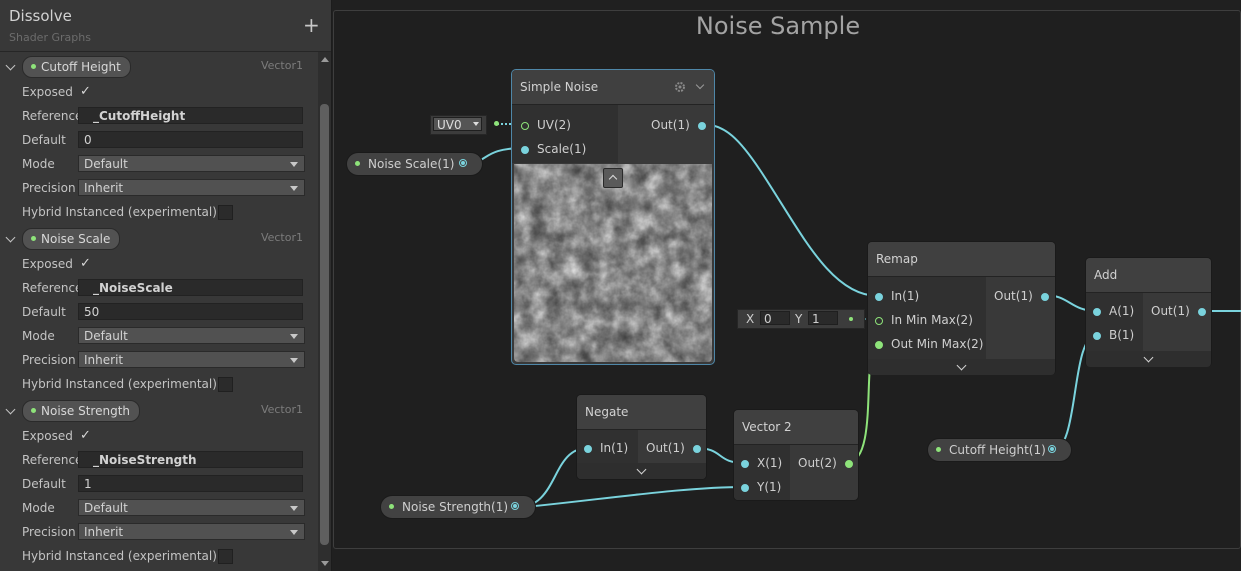  Describe the element at coordinates (897, 259) in the screenshot. I see `node-title: Remap` at that location.